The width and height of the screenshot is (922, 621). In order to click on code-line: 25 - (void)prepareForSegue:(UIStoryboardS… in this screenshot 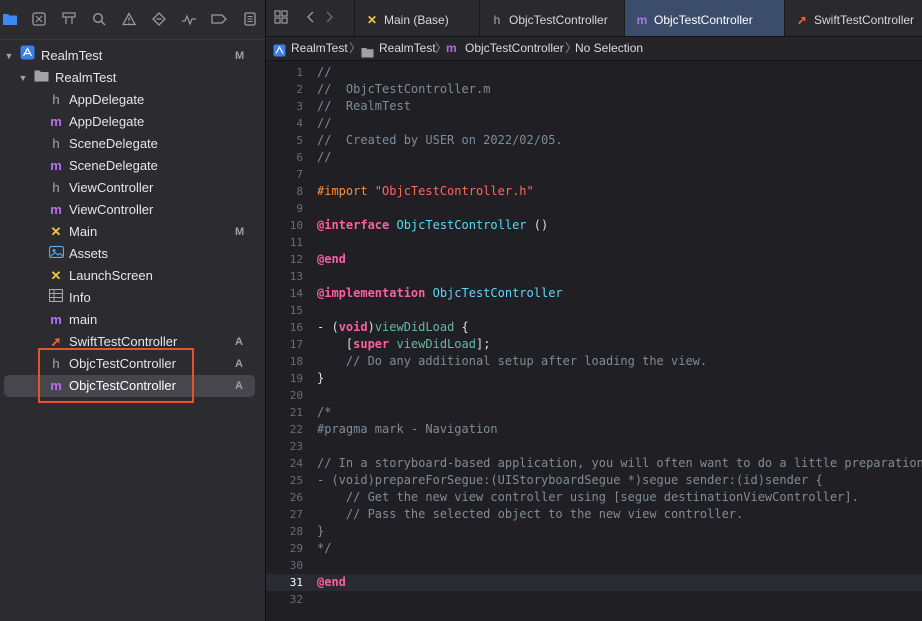, I will do `click(594, 480)`.